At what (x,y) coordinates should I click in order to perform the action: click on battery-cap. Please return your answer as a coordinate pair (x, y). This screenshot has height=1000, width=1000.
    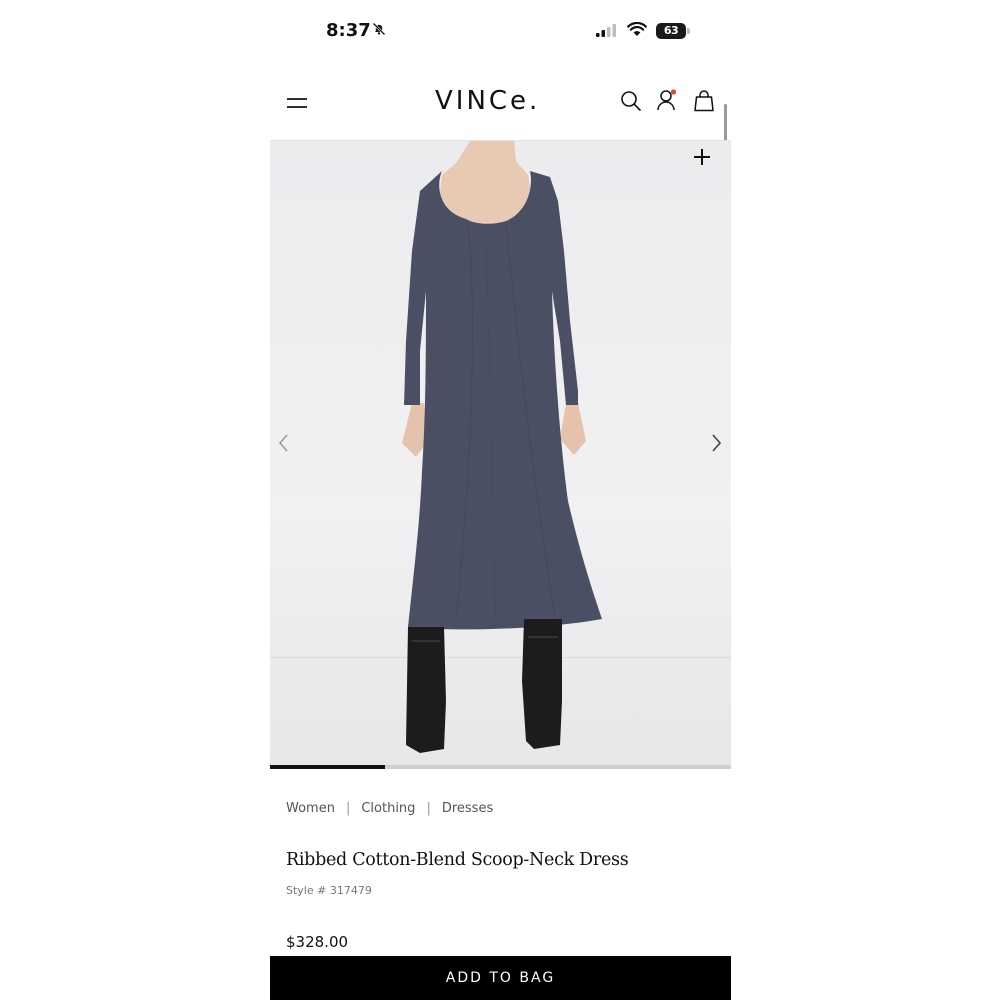
    Looking at the image, I should click on (688, 31).